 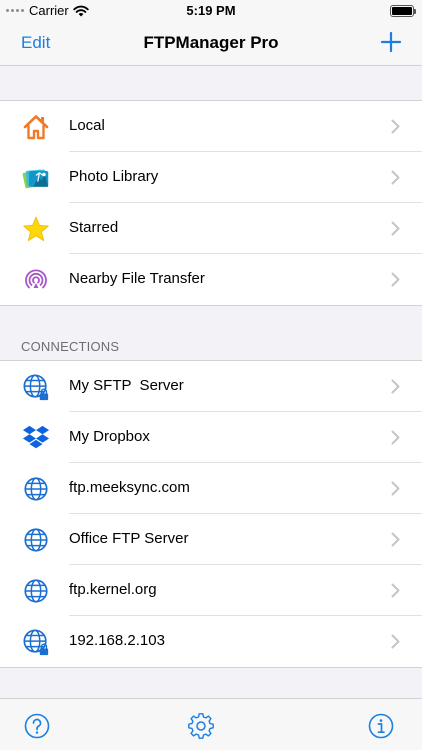 I want to click on tab-bar, so click(x=211, y=724).